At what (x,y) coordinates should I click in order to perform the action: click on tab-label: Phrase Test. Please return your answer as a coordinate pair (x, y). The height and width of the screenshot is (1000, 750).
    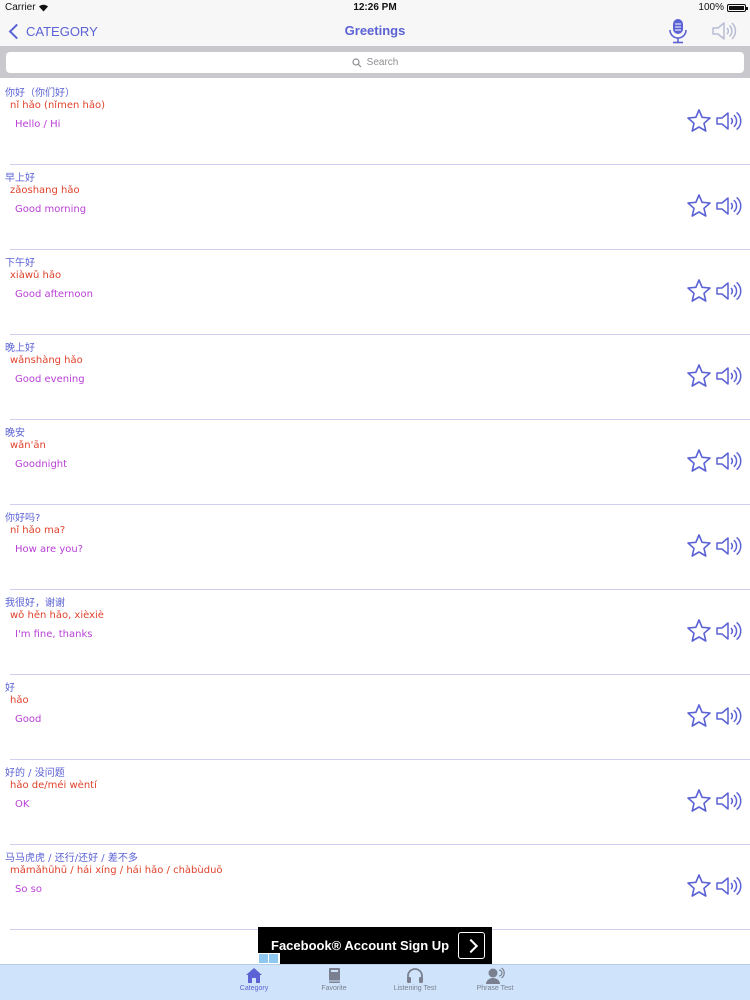
    Looking at the image, I should click on (495, 988).